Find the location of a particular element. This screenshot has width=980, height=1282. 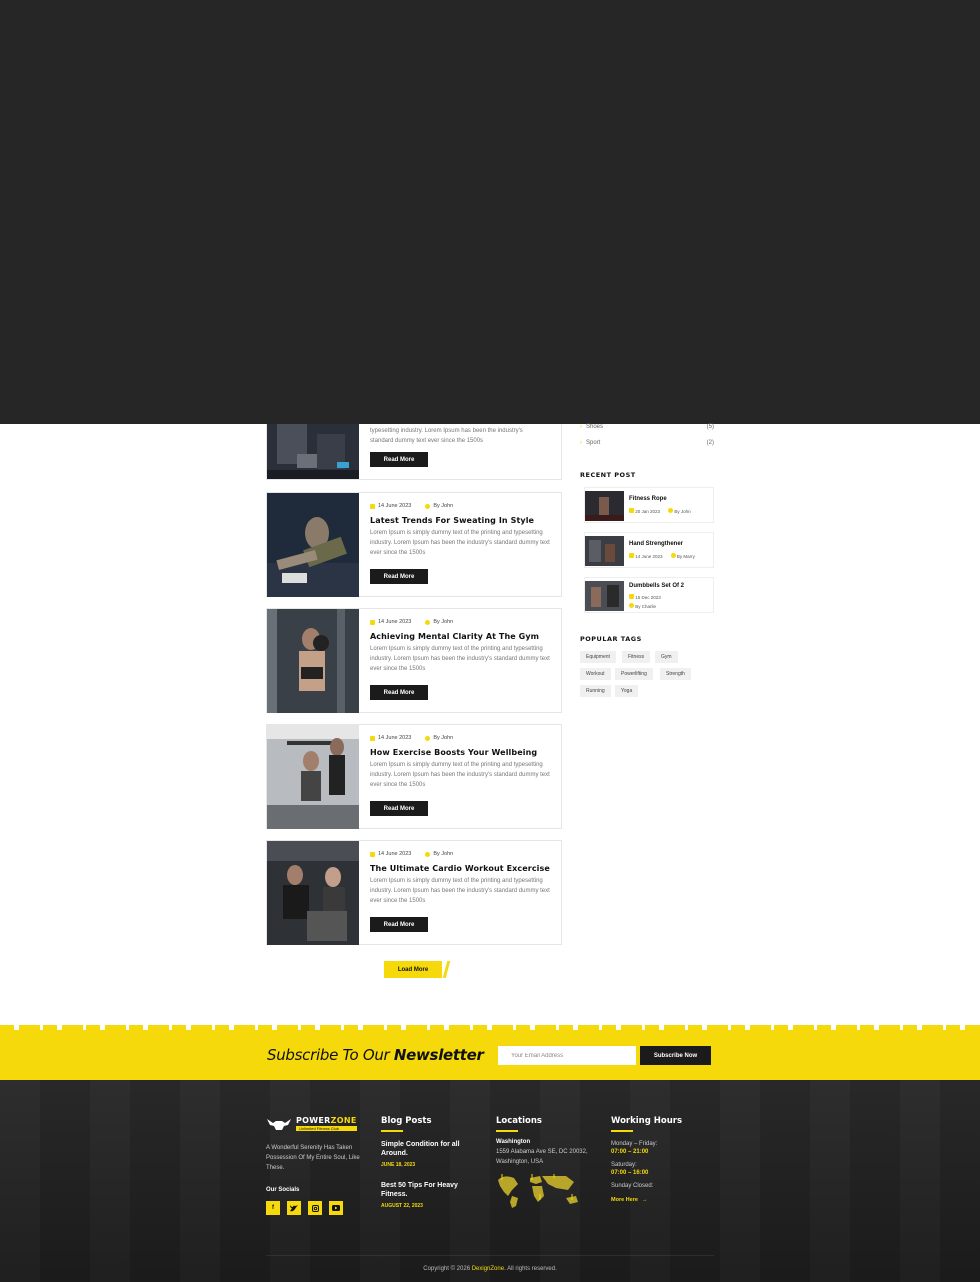

weekday-label: Monday – Friday: is located at coordinates (634, 1144).